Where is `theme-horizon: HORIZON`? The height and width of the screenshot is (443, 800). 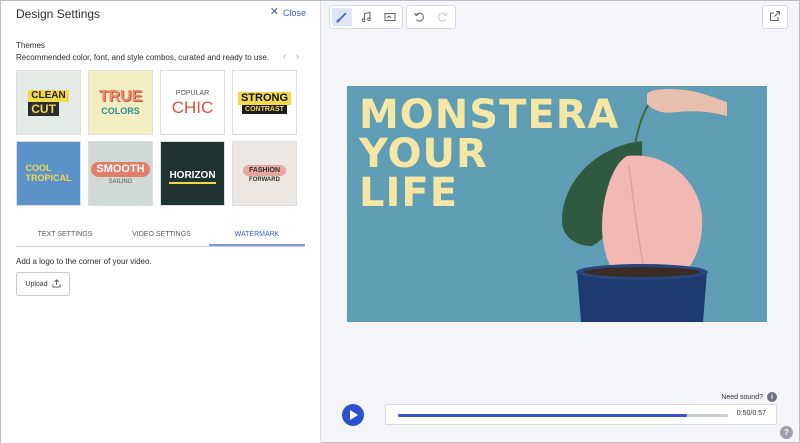
theme-horizon: HORIZON is located at coordinates (192, 173).